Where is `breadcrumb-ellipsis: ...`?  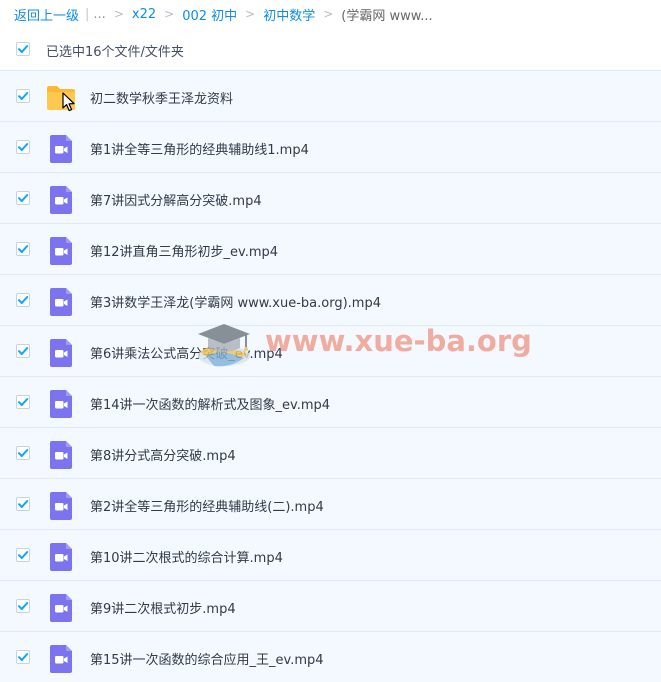
breadcrumb-ellipsis: ... is located at coordinates (99, 14).